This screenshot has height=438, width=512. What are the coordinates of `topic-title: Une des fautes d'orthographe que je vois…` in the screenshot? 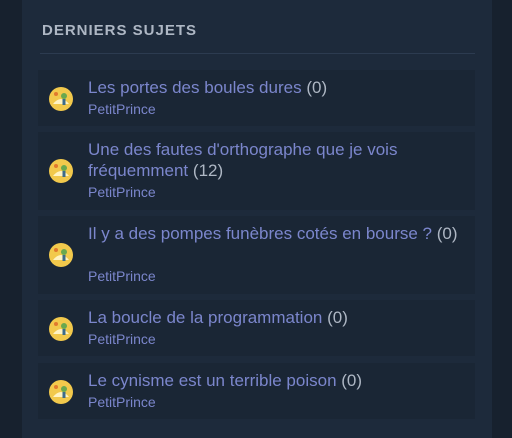 It's located at (277, 160).